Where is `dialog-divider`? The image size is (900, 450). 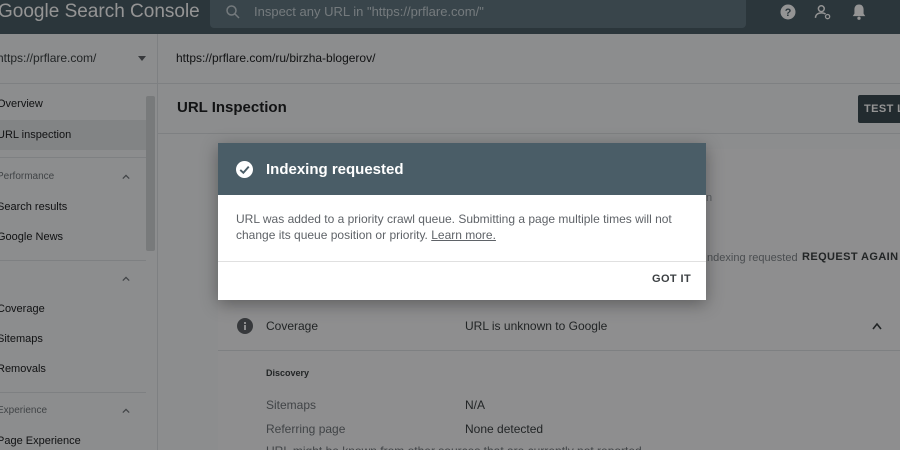
dialog-divider is located at coordinates (462, 261).